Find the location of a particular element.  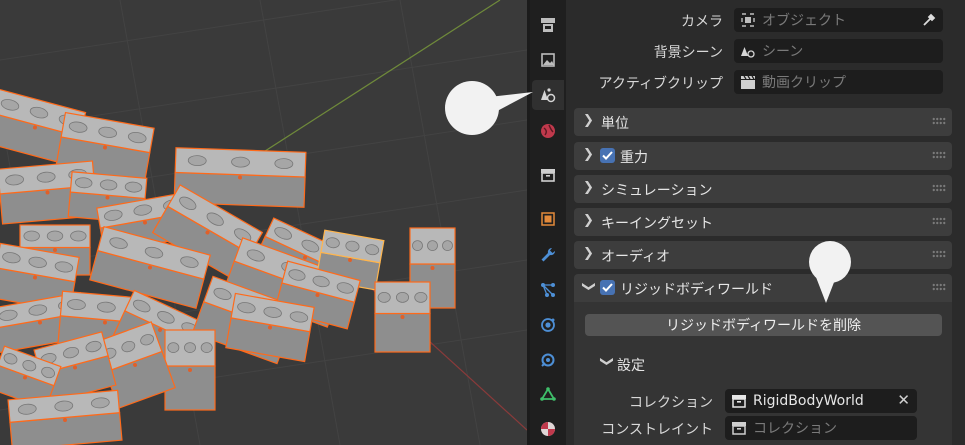

callout-bubble-scene-tab is located at coordinates (489, 108).